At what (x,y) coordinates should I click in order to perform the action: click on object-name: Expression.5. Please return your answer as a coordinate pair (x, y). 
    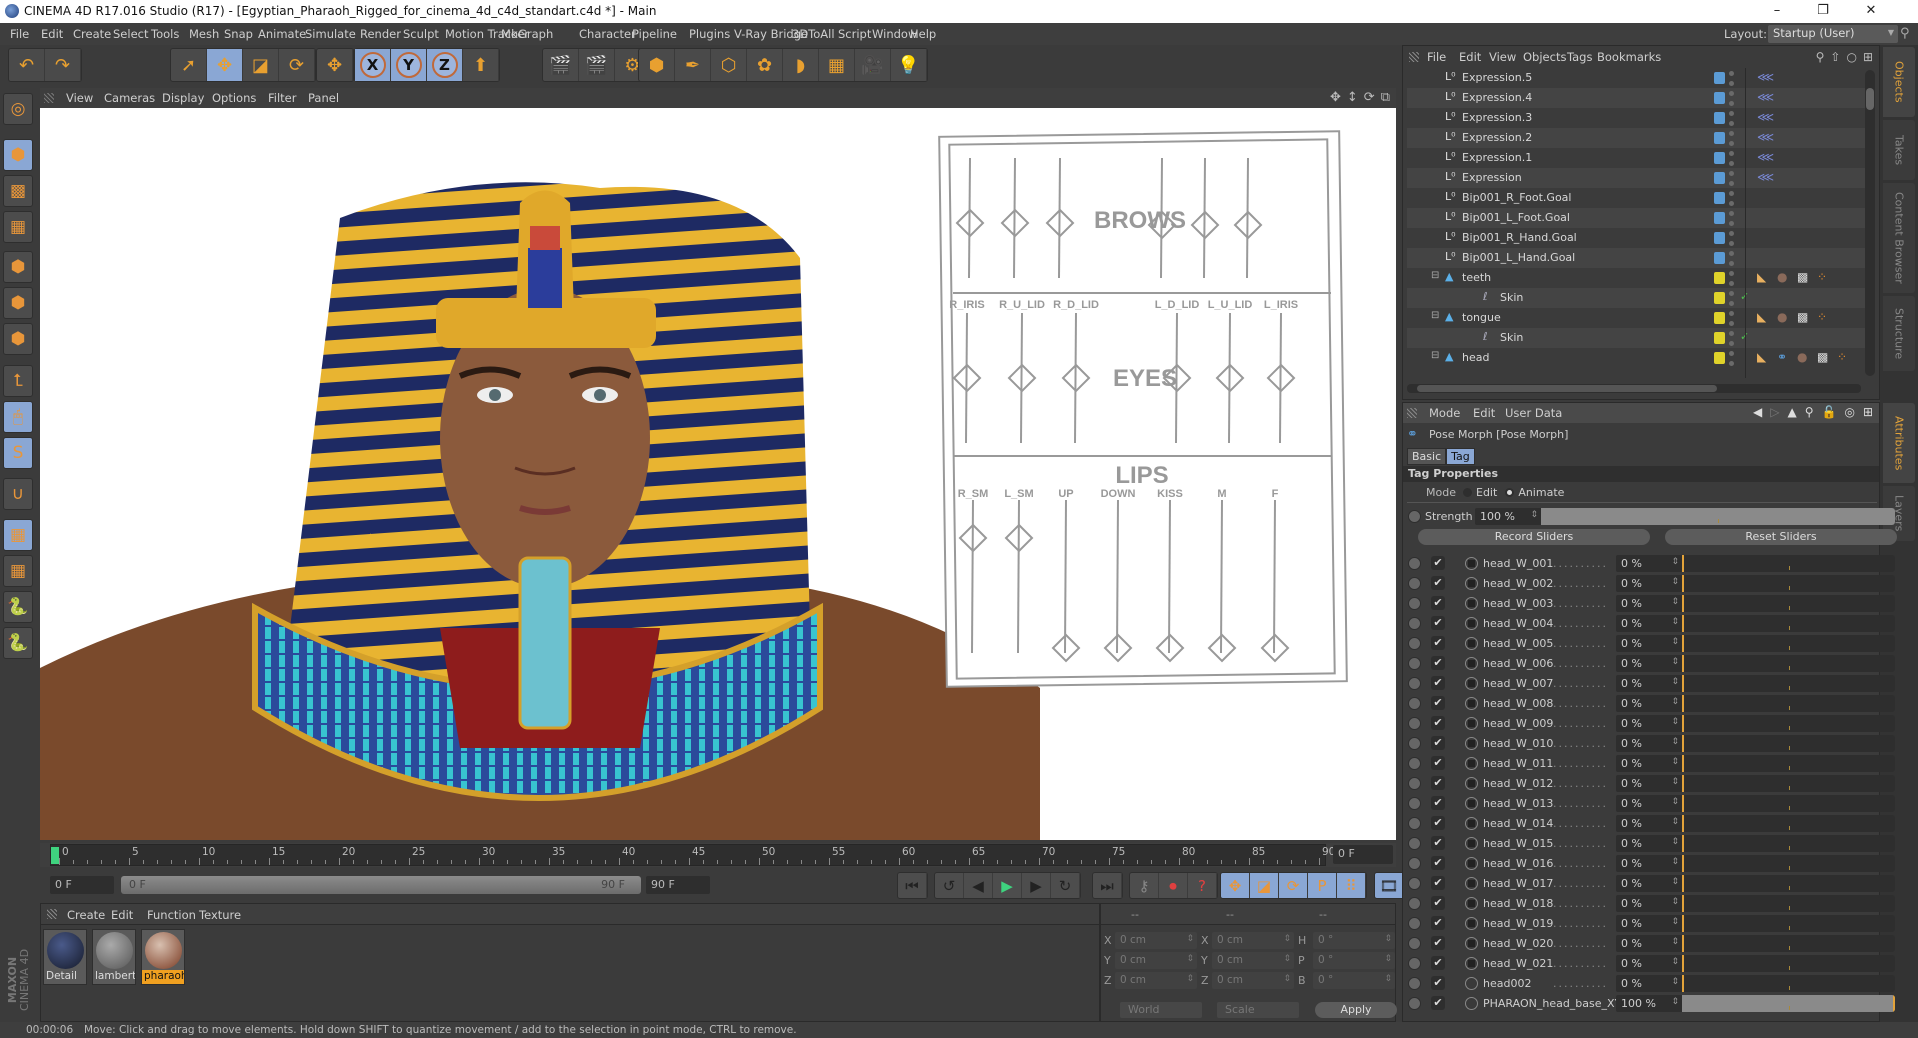
    Looking at the image, I should click on (1497, 77).